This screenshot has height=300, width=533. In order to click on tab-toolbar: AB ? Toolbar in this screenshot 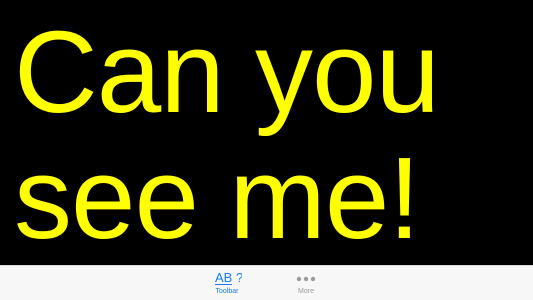, I will do `click(227, 284)`.